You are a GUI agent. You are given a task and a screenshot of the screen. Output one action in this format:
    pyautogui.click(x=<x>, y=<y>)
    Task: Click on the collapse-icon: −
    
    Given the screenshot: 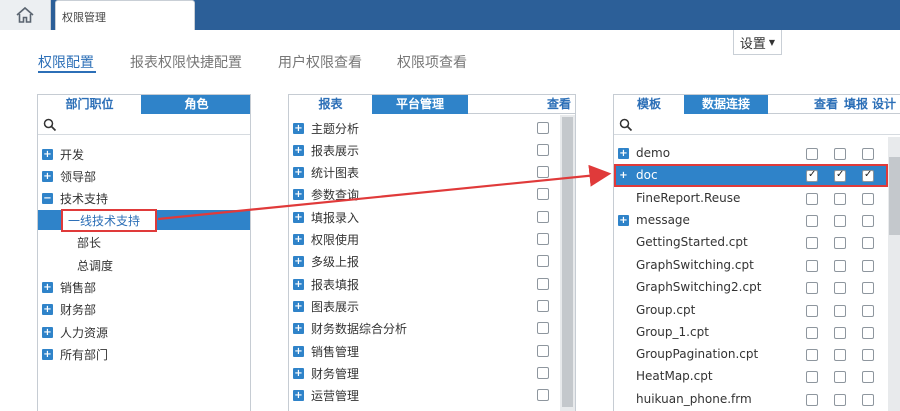 What is the action you would take?
    pyautogui.click(x=47, y=198)
    